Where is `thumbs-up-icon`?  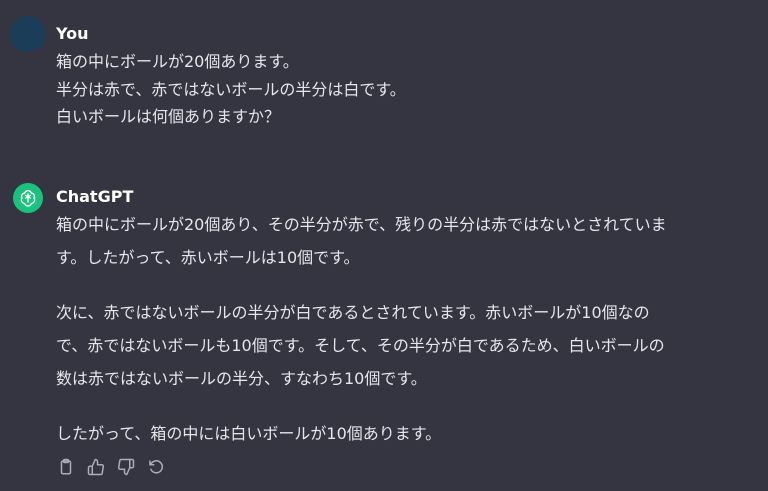 thumbs-up-icon is located at coordinates (96, 467).